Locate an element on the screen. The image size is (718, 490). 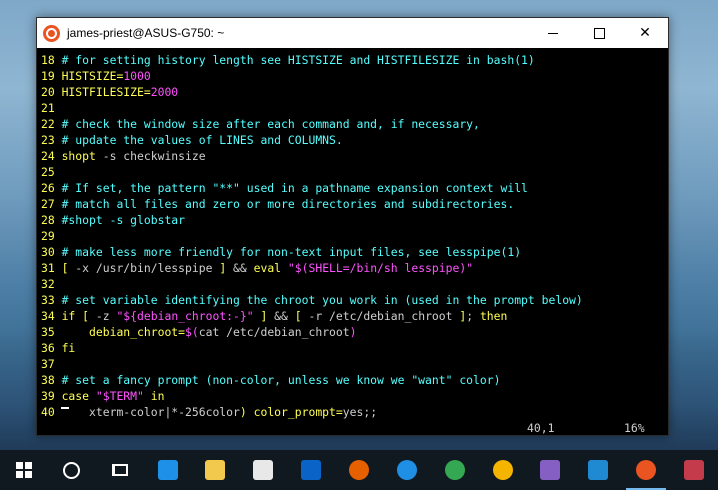
folder-icon is located at coordinates (215, 470).